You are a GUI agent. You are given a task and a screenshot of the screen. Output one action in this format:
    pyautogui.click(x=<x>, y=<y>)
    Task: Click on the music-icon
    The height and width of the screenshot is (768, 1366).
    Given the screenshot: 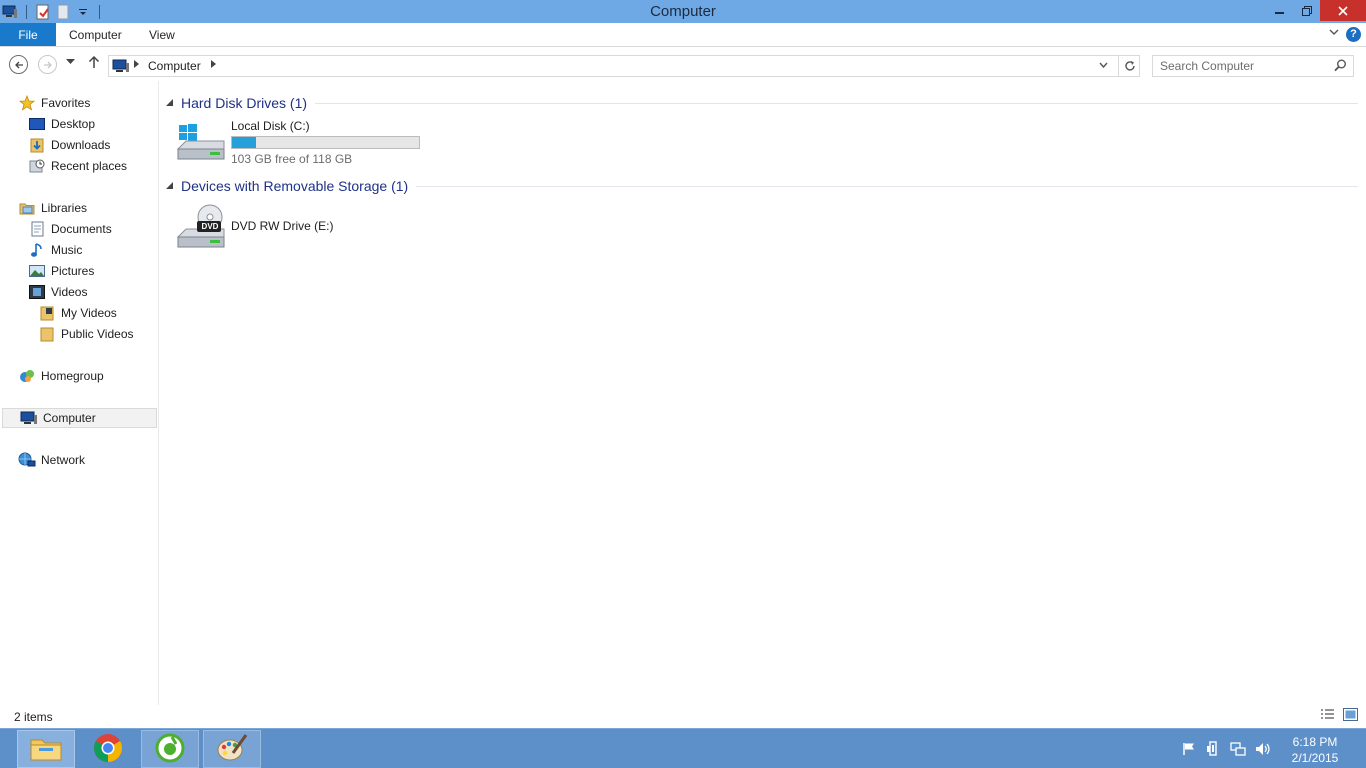 What is the action you would take?
    pyautogui.click(x=37, y=250)
    